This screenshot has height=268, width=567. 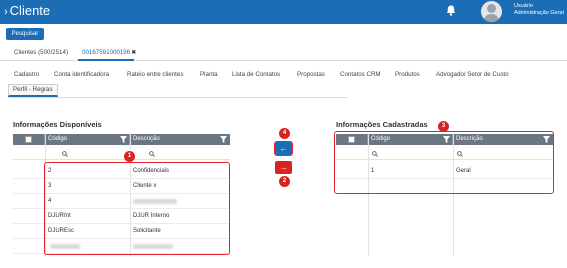 What do you see at coordinates (360, 75) in the screenshot?
I see `tab-contatos-crm: Contatos CRM` at bounding box center [360, 75].